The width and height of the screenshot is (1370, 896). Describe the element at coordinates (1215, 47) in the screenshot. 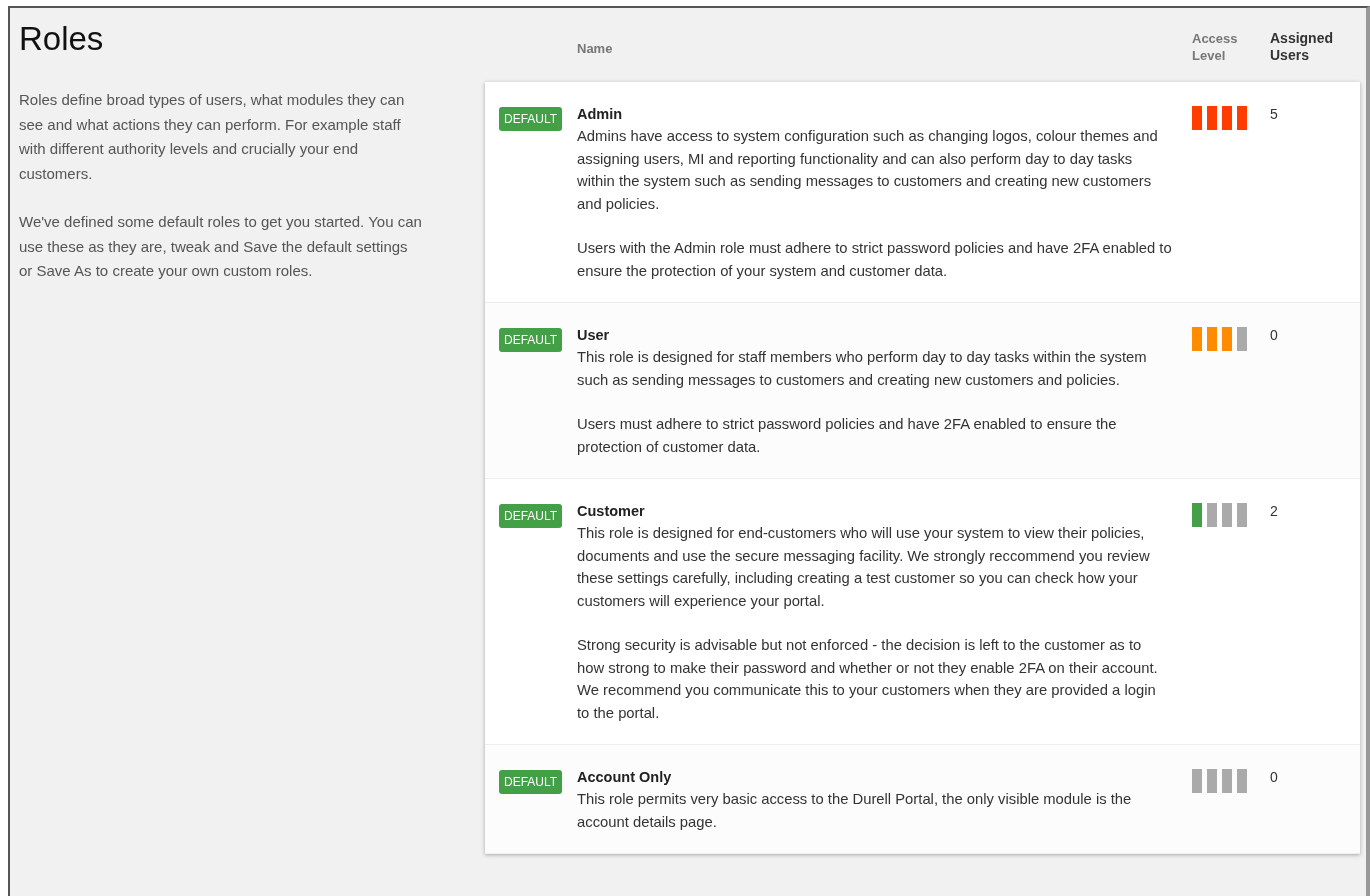

I see `column-header: Access Level` at that location.